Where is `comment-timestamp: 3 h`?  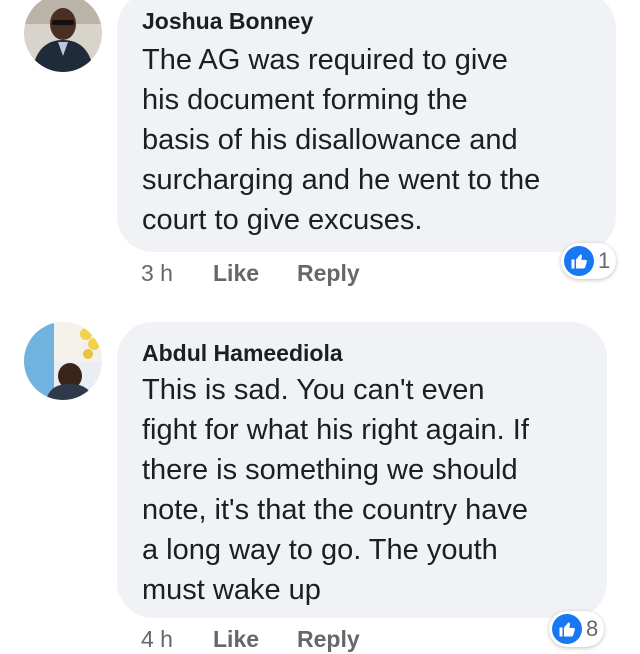 comment-timestamp: 3 h is located at coordinates (157, 273).